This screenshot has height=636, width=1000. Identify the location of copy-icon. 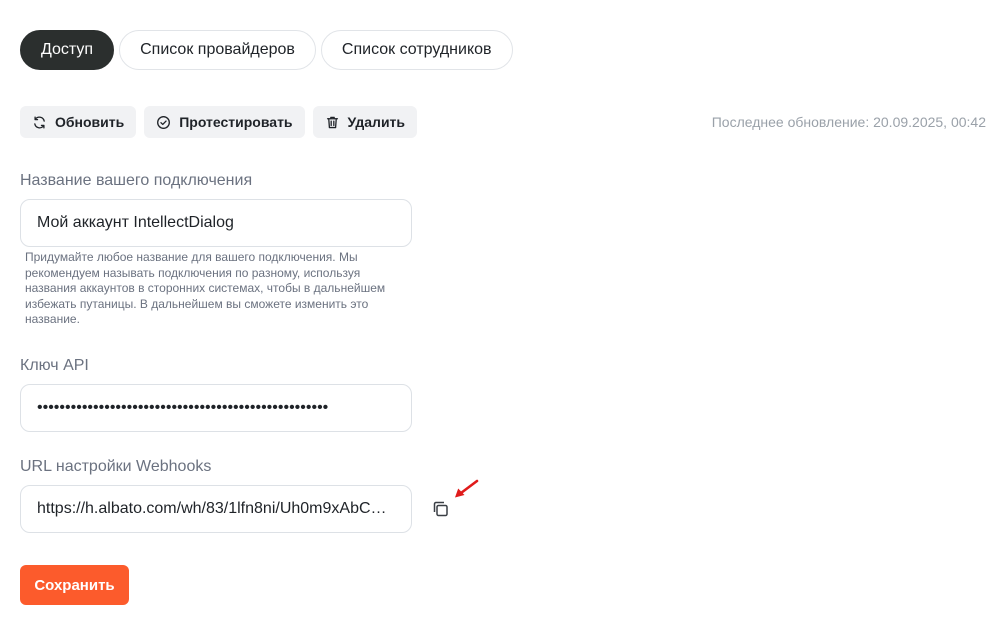
(441, 509).